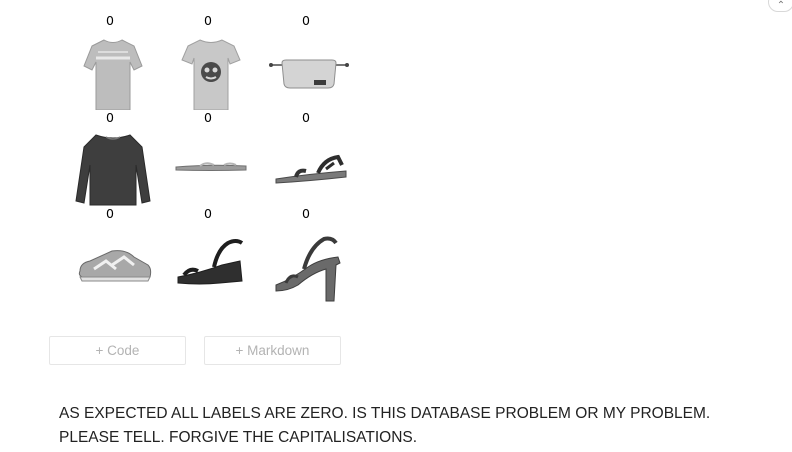 The height and width of the screenshot is (452, 792). Describe the element at coordinates (308, 269) in the screenshot. I see `heeled-sandal-icon` at that location.